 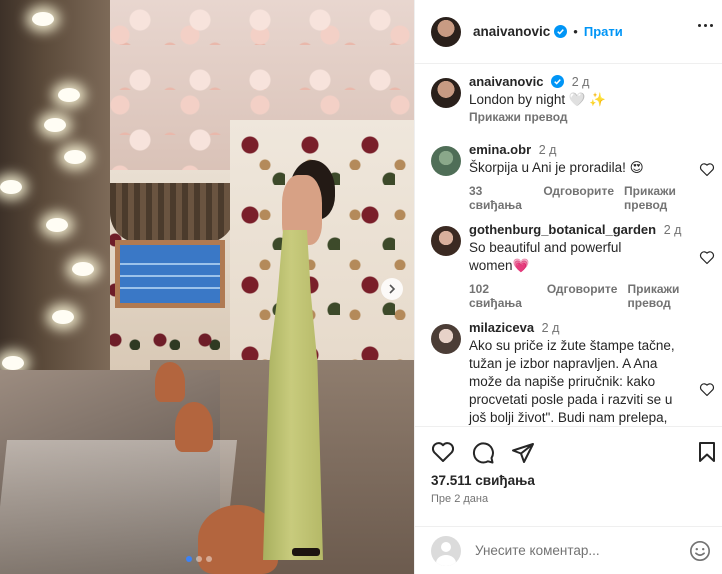 What do you see at coordinates (580, 82) in the screenshot?
I see `caption-time: 2 д` at bounding box center [580, 82].